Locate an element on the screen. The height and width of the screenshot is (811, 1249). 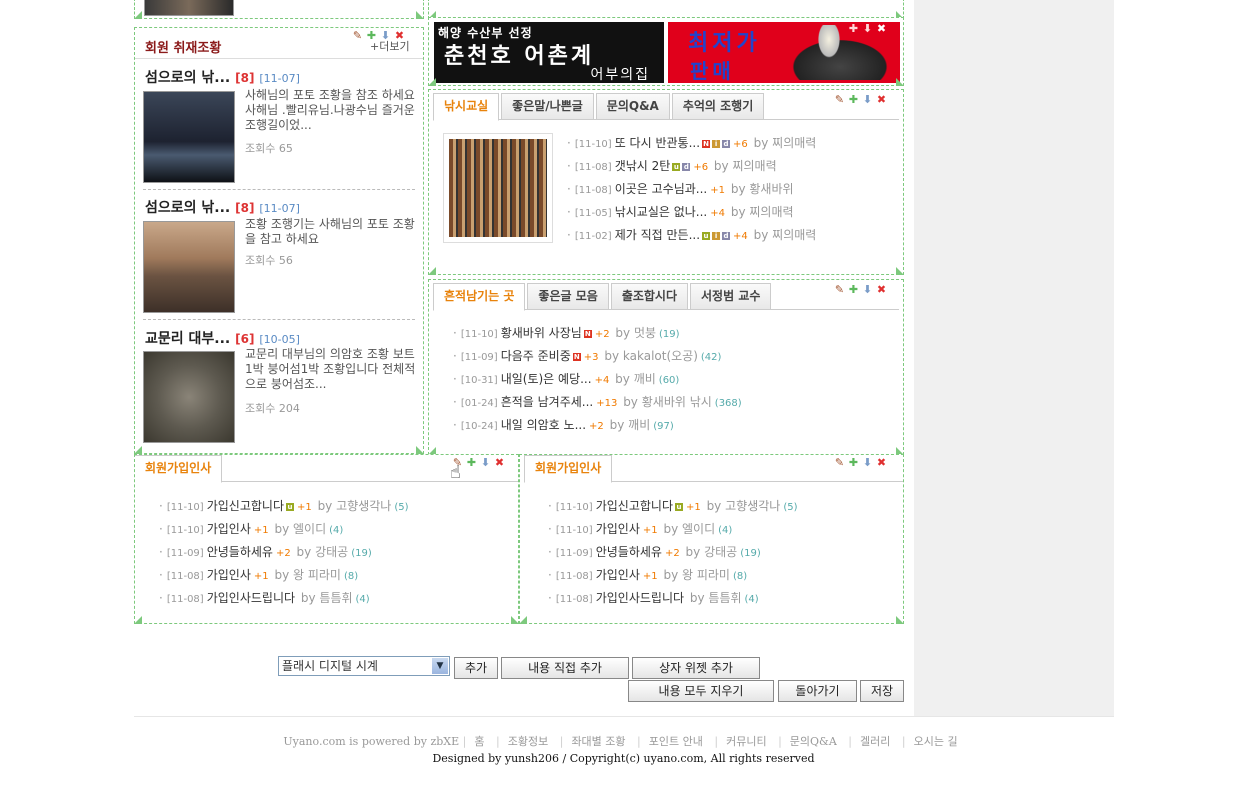
comment-count: [6] is located at coordinates (245, 339).